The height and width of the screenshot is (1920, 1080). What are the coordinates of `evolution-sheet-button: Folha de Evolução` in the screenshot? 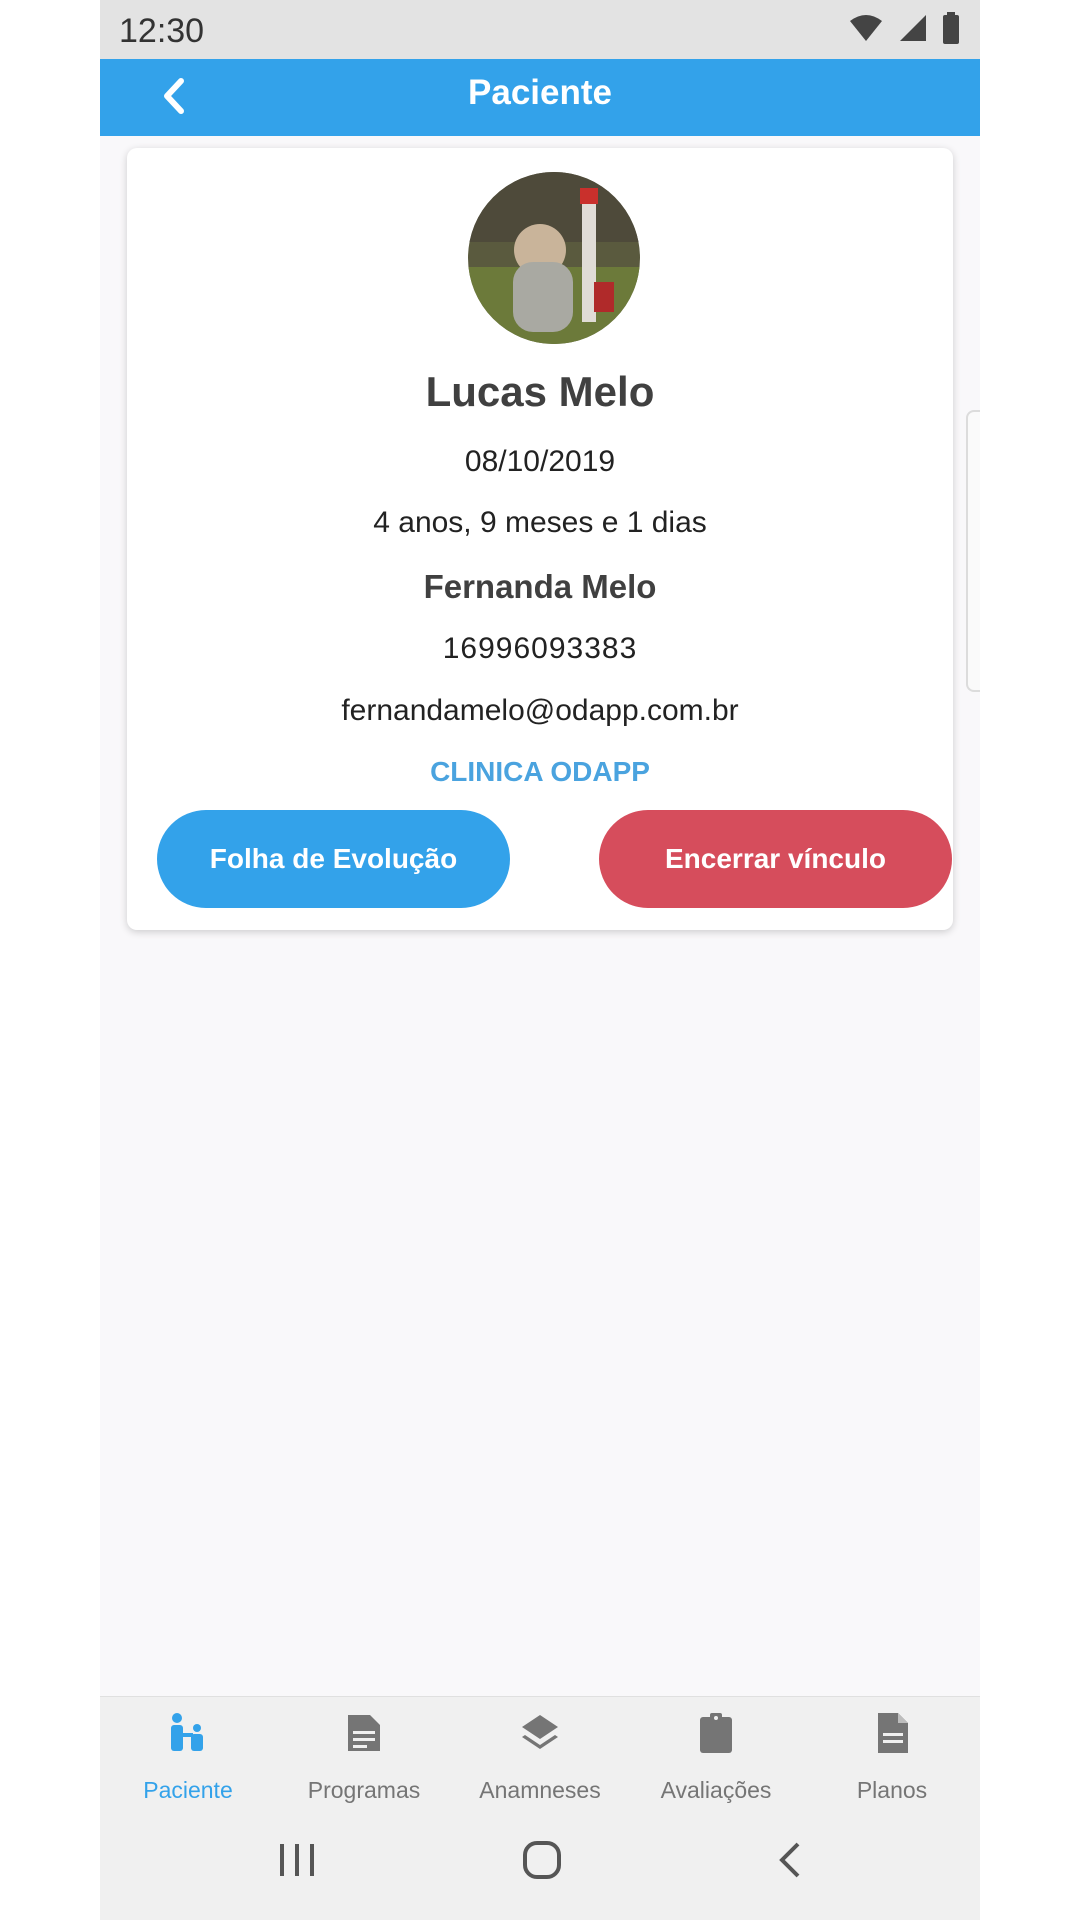 It's located at (333, 859).